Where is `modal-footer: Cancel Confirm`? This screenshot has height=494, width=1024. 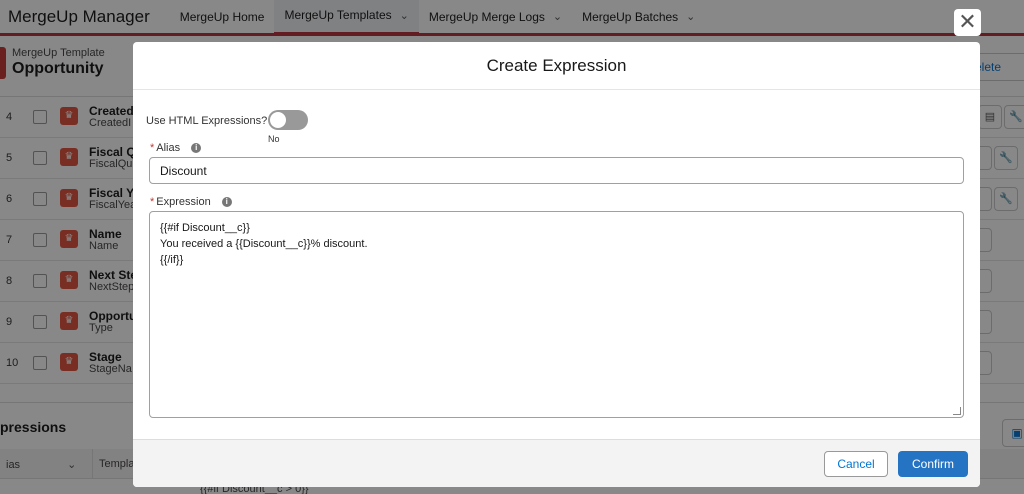
modal-footer: Cancel Confirm is located at coordinates (556, 463).